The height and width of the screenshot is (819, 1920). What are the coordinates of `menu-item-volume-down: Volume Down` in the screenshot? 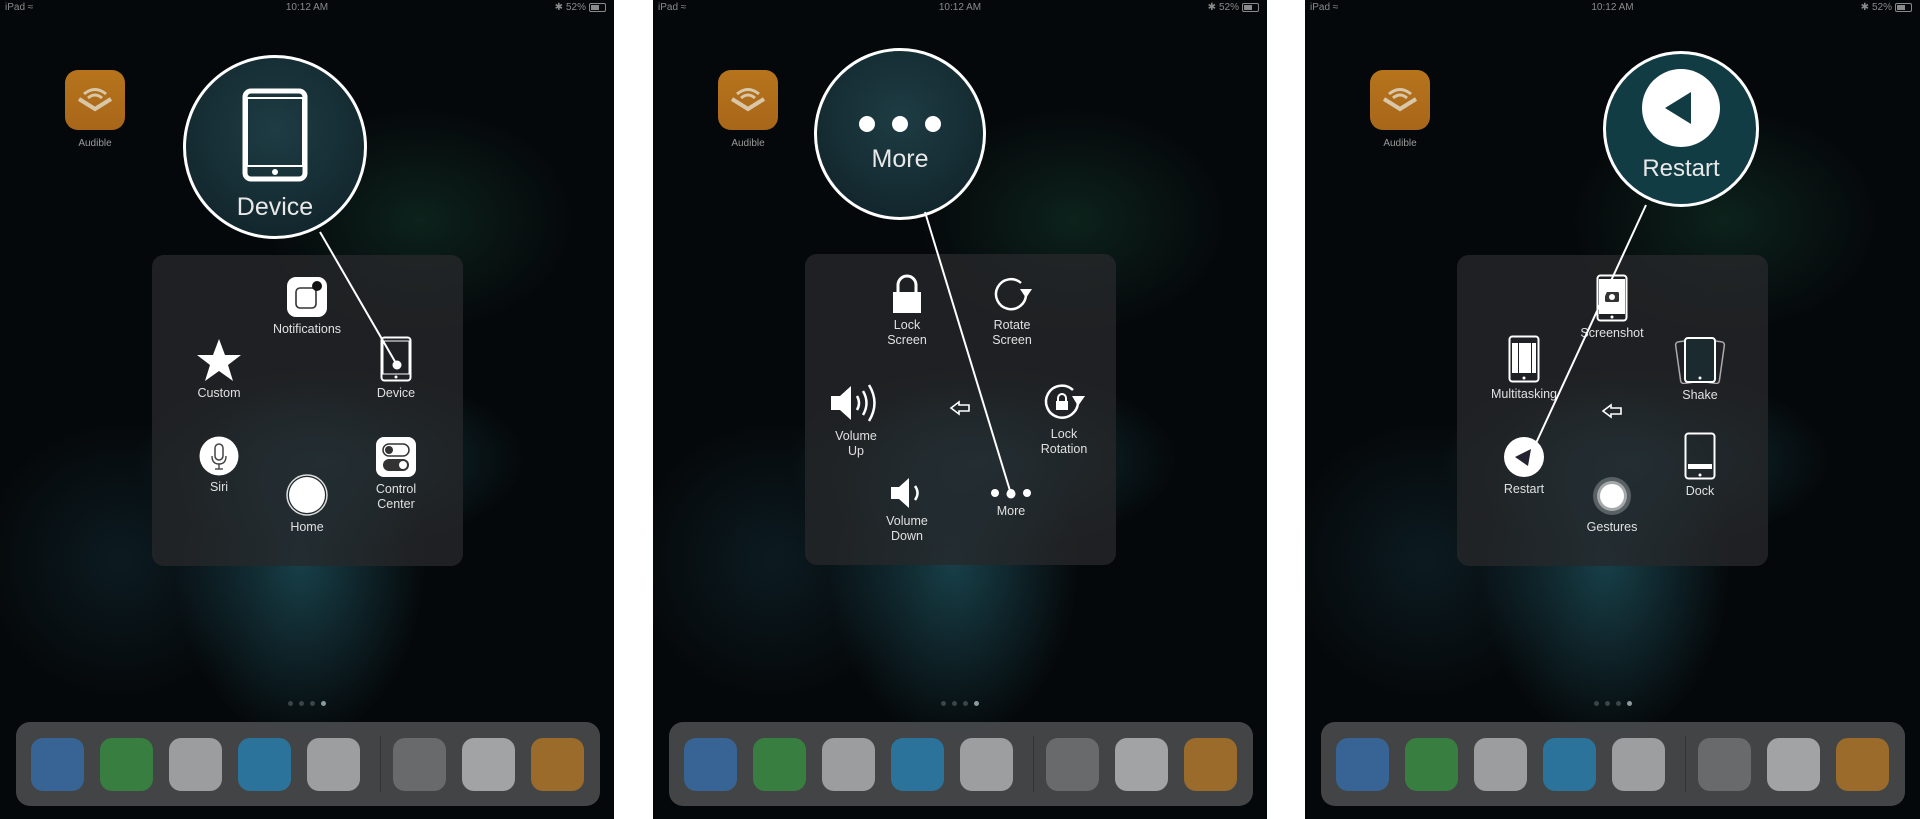 It's located at (907, 510).